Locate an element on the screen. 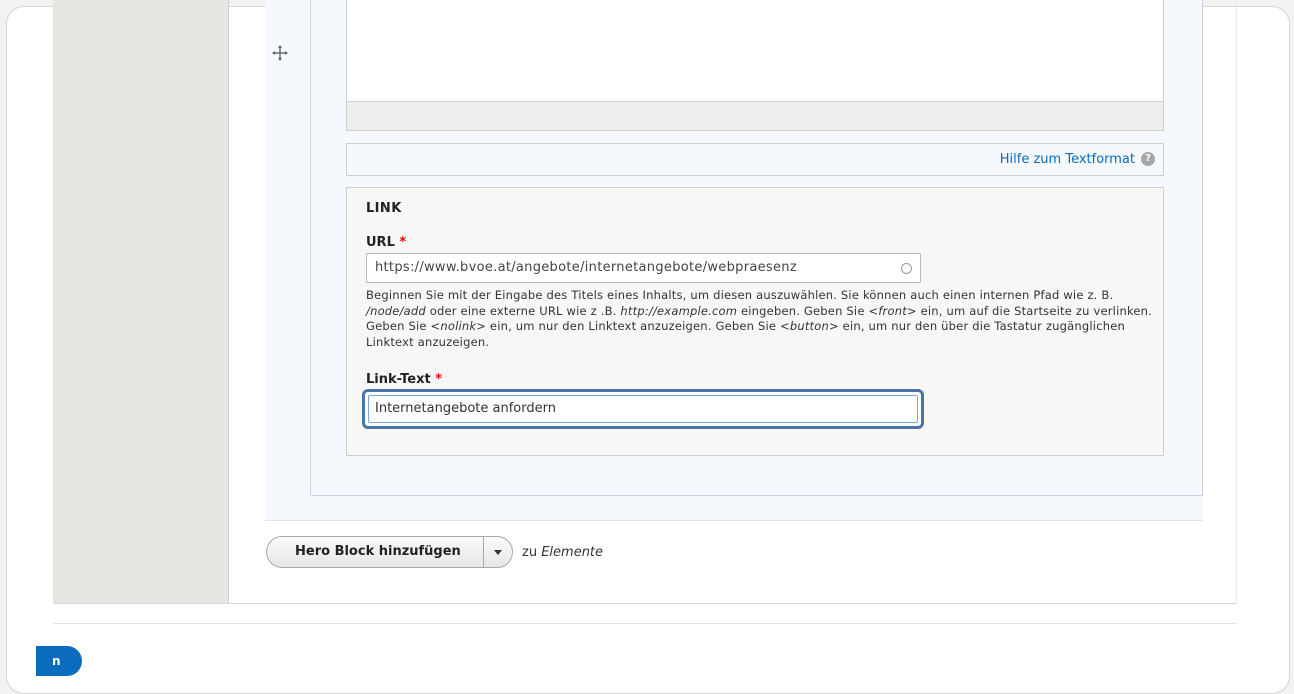 This screenshot has height=694, width=1294. desc-example-front: <front> is located at coordinates (892, 310).